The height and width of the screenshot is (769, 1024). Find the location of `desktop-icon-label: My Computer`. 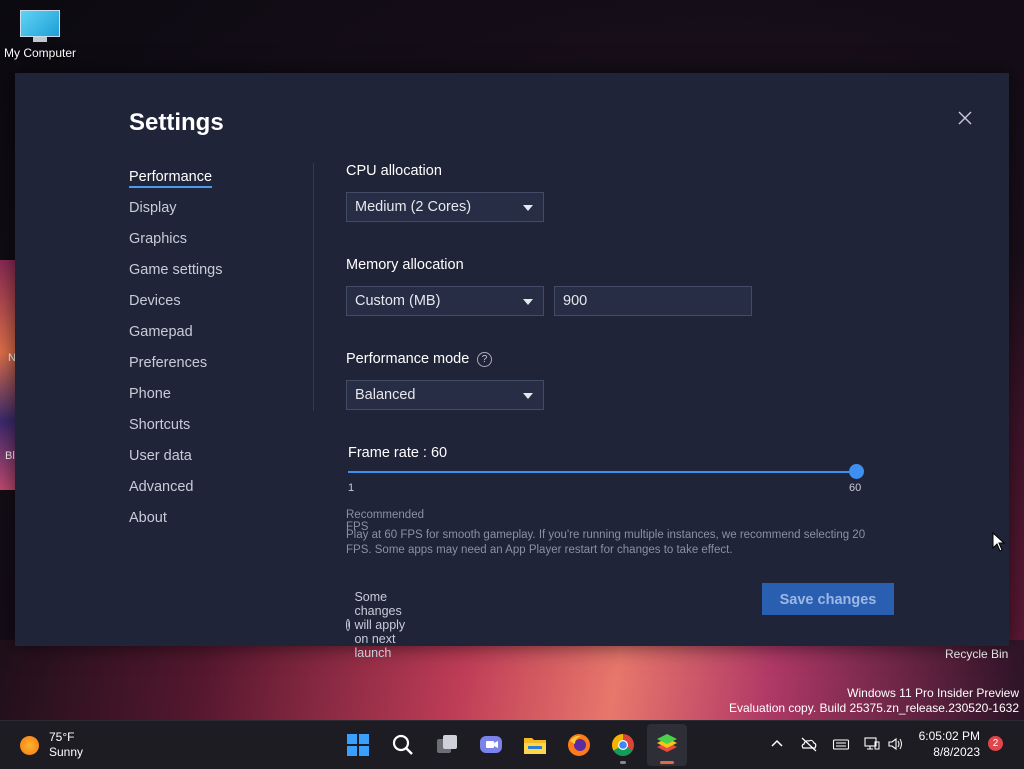

desktop-icon-label: My Computer is located at coordinates (40, 53).